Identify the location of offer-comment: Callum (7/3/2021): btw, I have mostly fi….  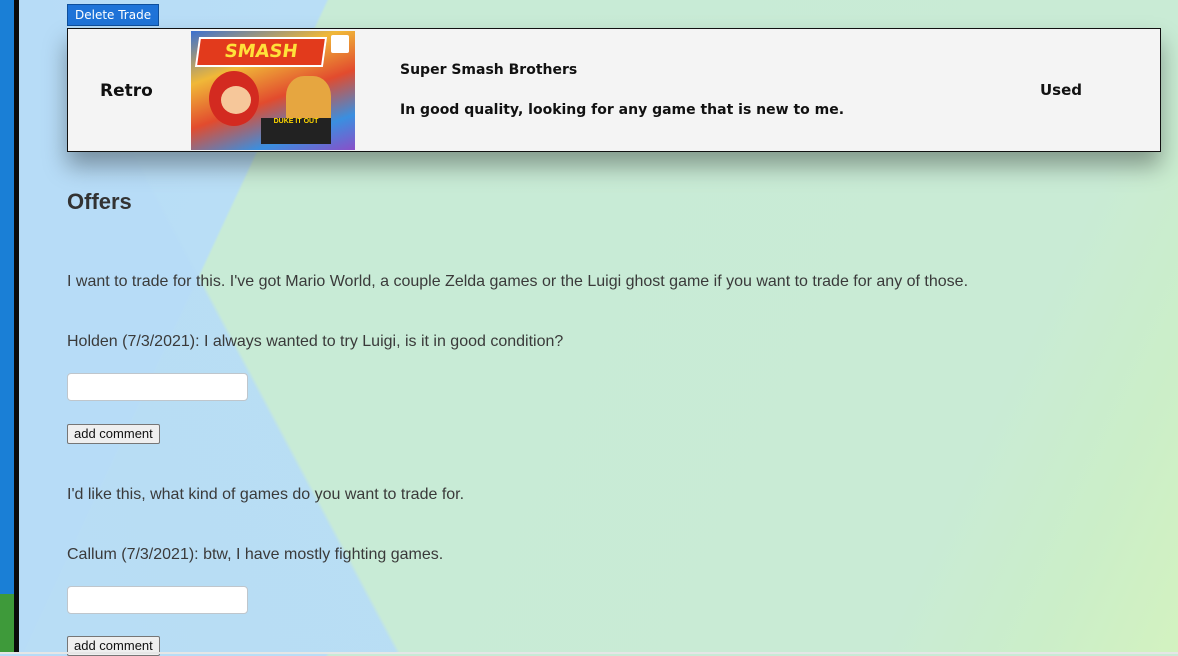
(255, 554).